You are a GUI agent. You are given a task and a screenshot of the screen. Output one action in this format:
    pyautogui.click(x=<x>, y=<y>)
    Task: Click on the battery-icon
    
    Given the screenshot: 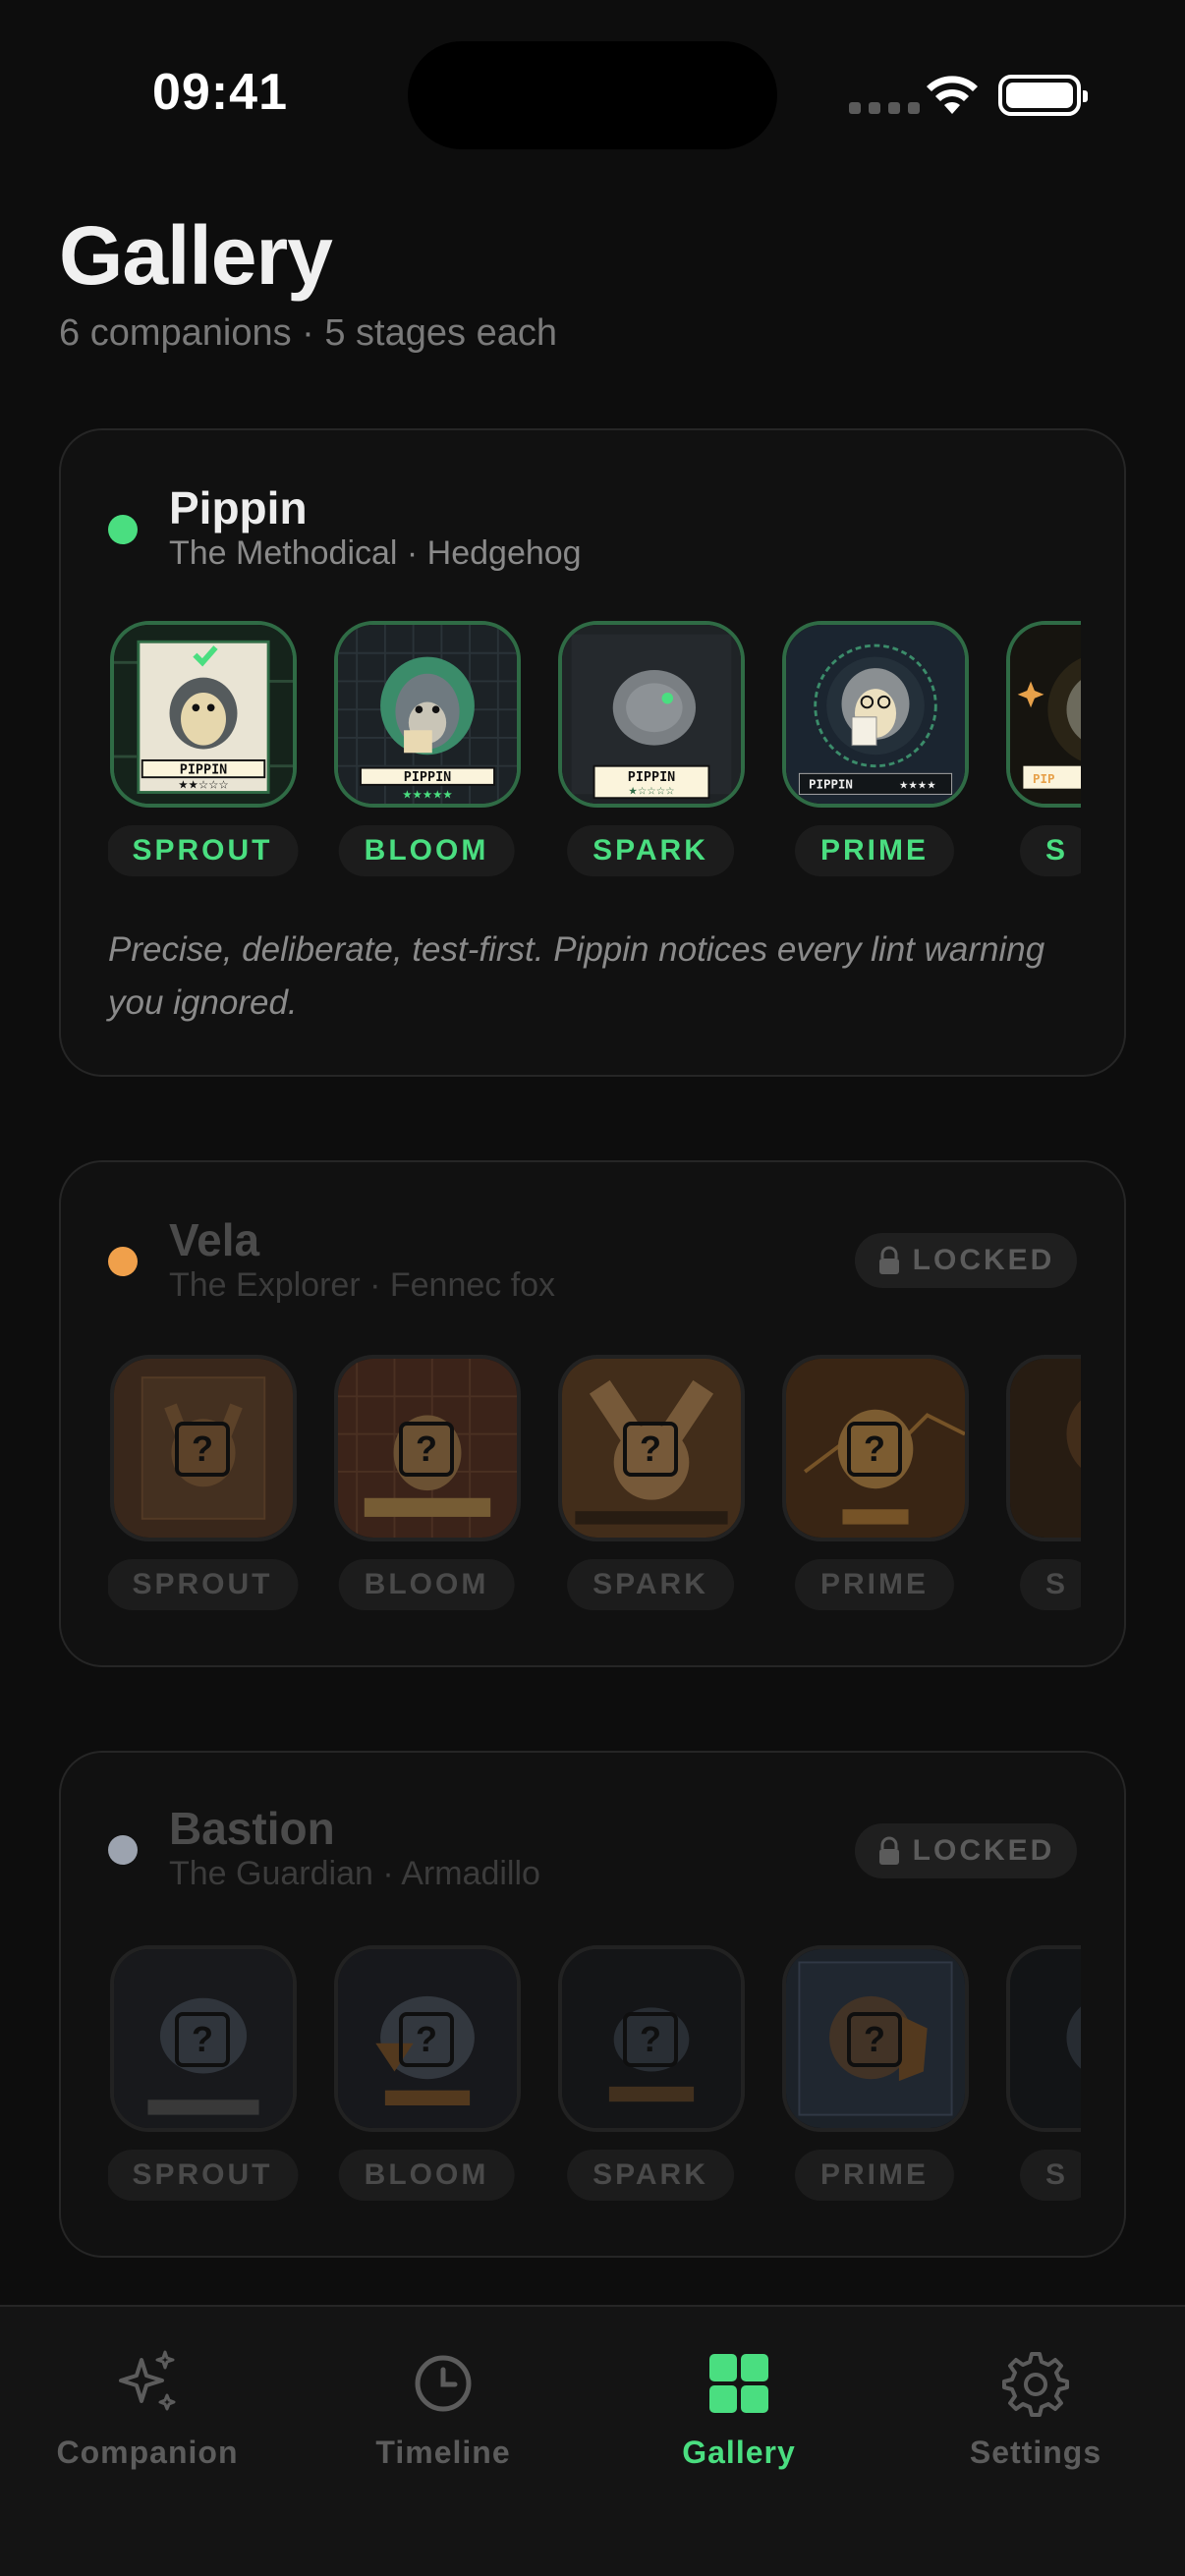 What is the action you would take?
    pyautogui.click(x=1043, y=95)
    